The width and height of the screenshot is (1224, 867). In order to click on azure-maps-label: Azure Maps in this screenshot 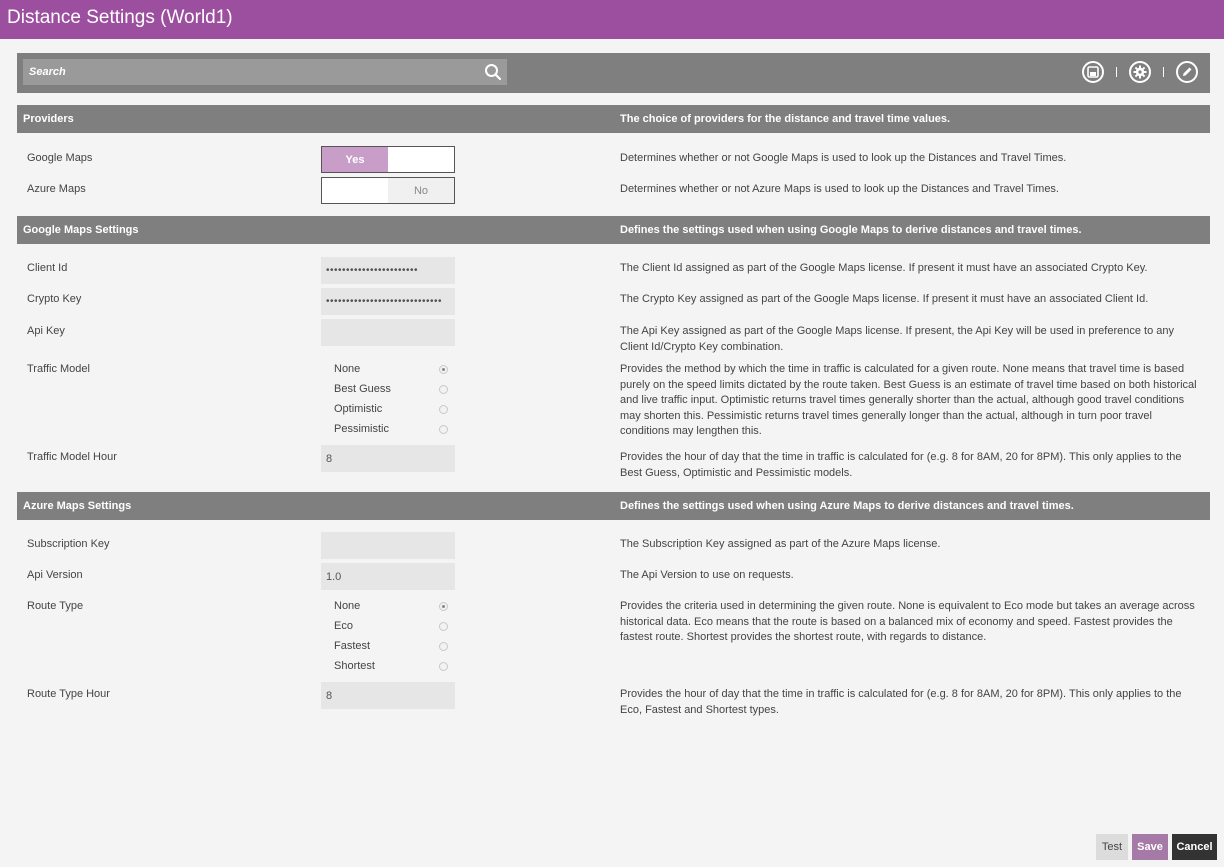, I will do `click(56, 189)`.